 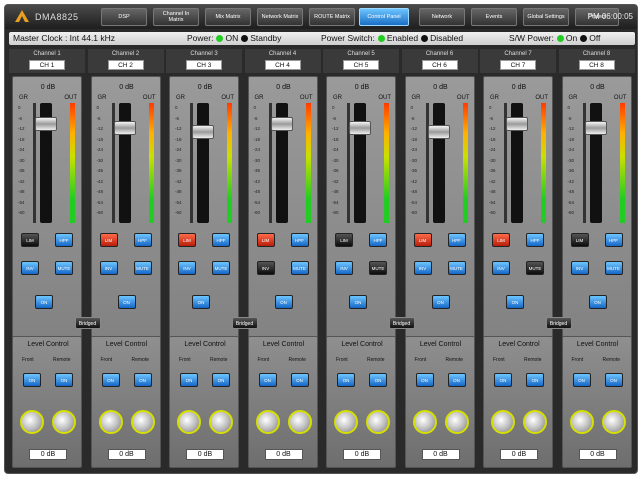 I want to click on nav-tab-network-matrix: Network Matrix, so click(x=280, y=17).